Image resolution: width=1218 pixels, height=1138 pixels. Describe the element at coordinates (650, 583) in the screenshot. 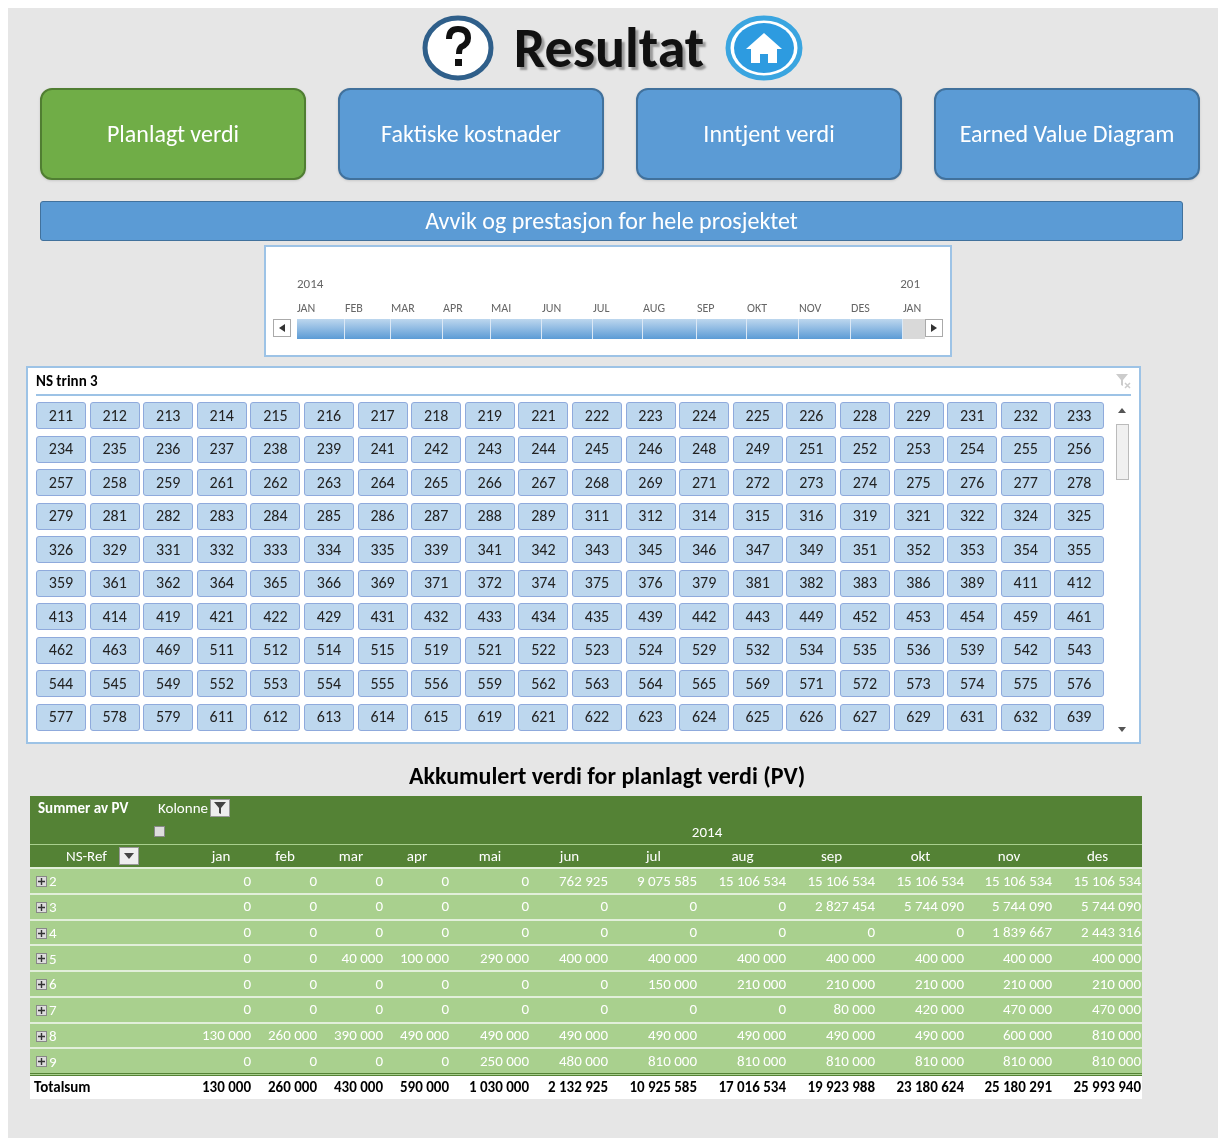

I see `slicer-item: 376` at that location.